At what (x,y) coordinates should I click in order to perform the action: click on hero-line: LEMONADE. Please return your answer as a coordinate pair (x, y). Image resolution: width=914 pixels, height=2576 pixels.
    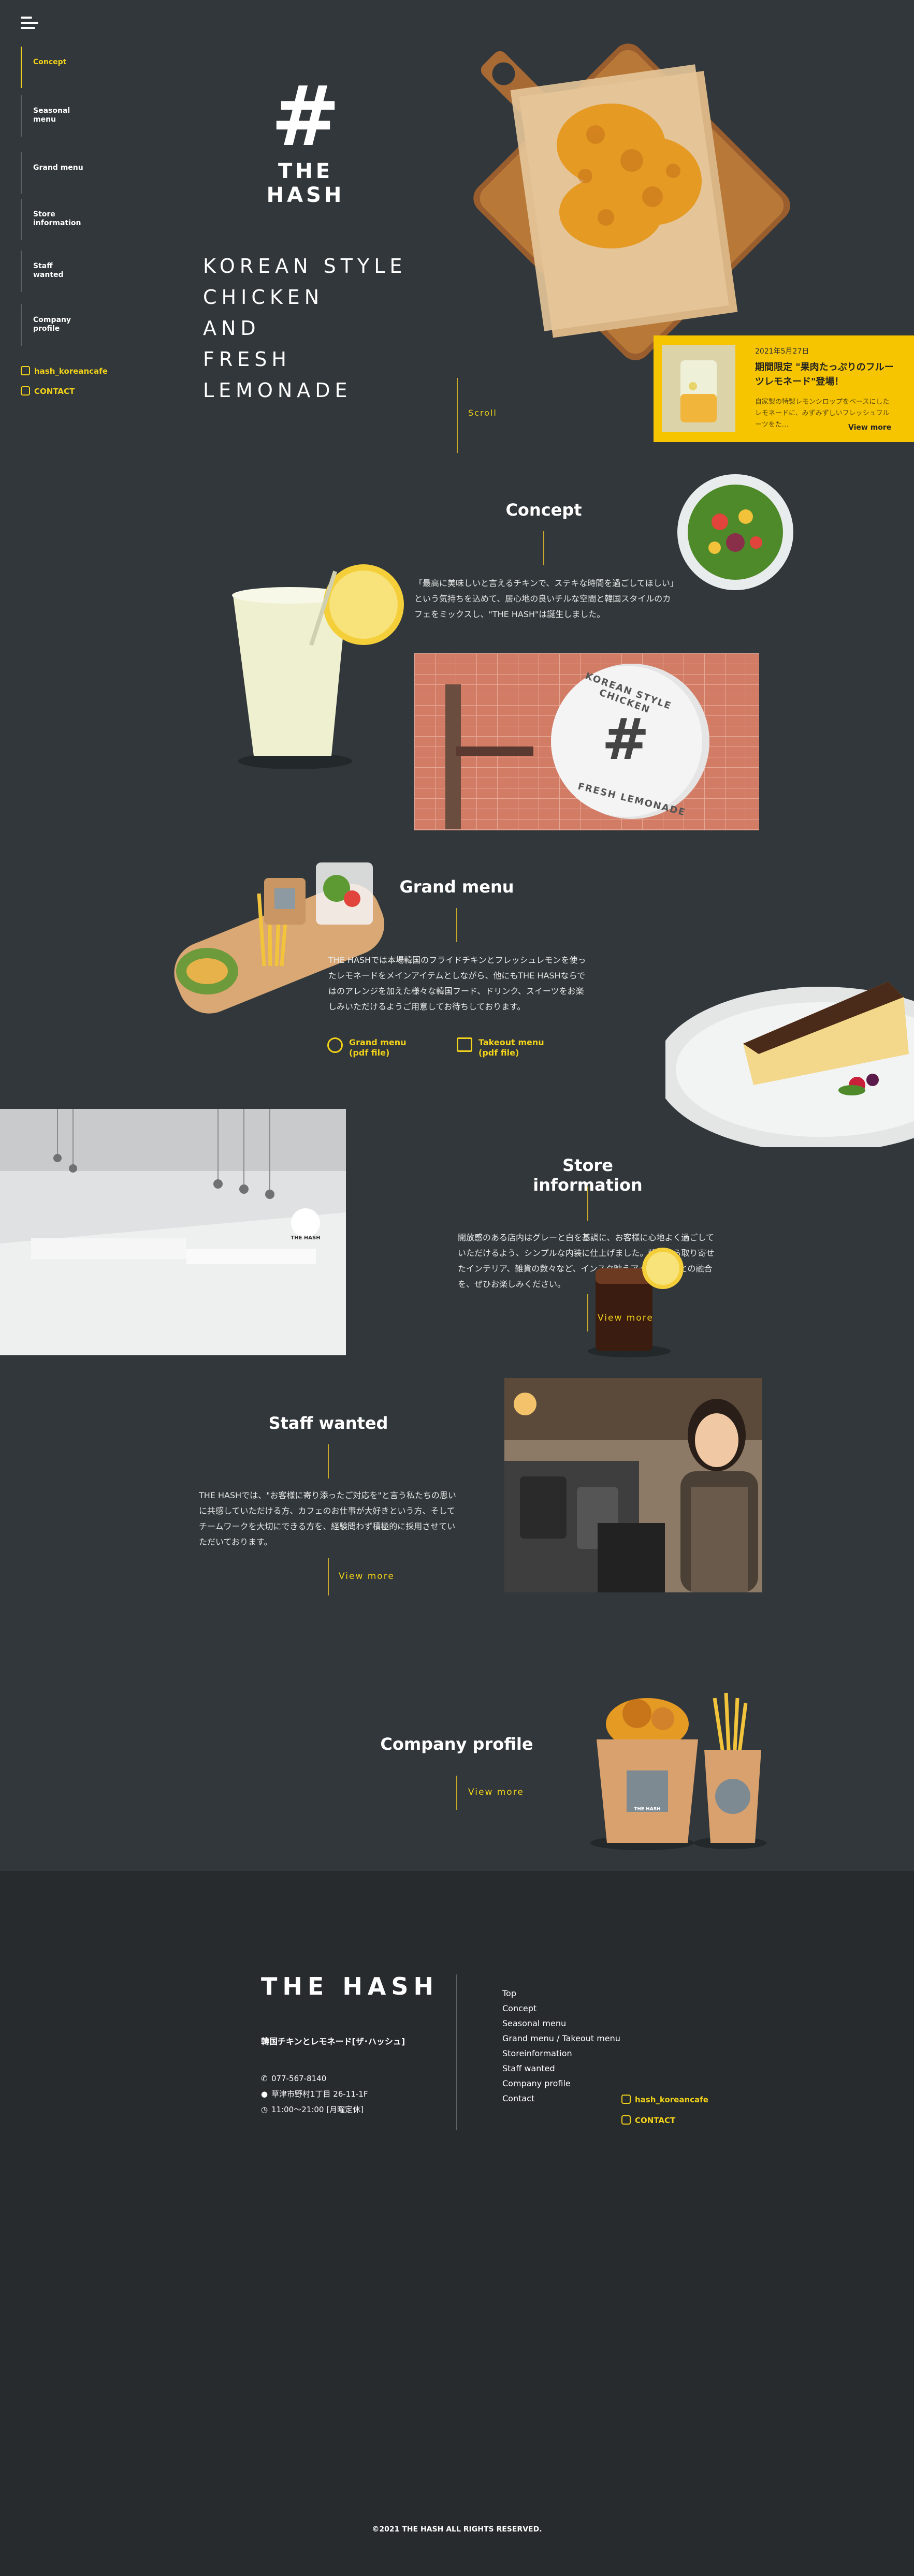
    Looking at the image, I should click on (277, 390).